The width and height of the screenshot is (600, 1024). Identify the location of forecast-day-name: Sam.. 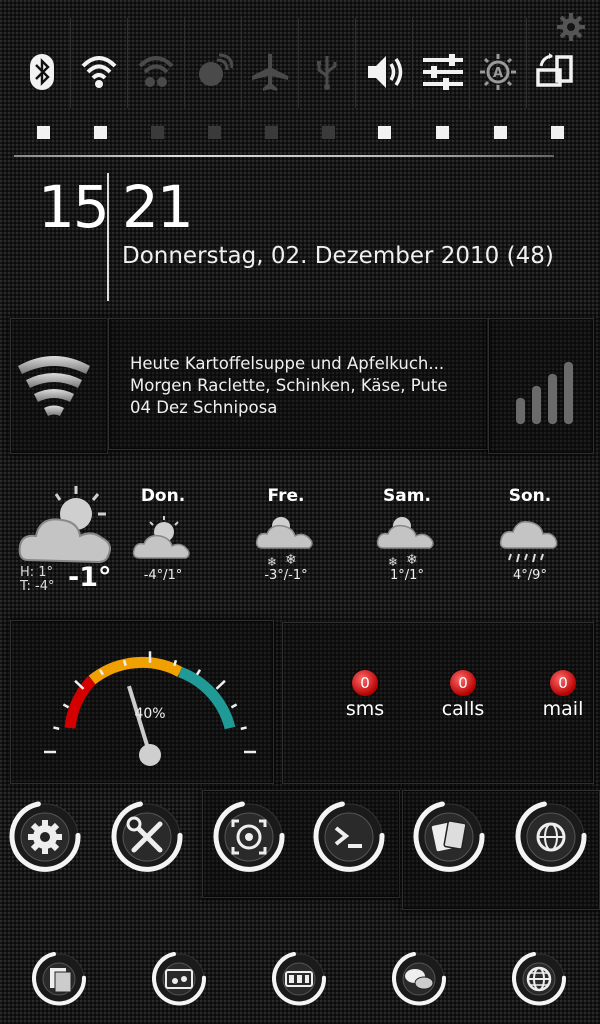
(407, 496).